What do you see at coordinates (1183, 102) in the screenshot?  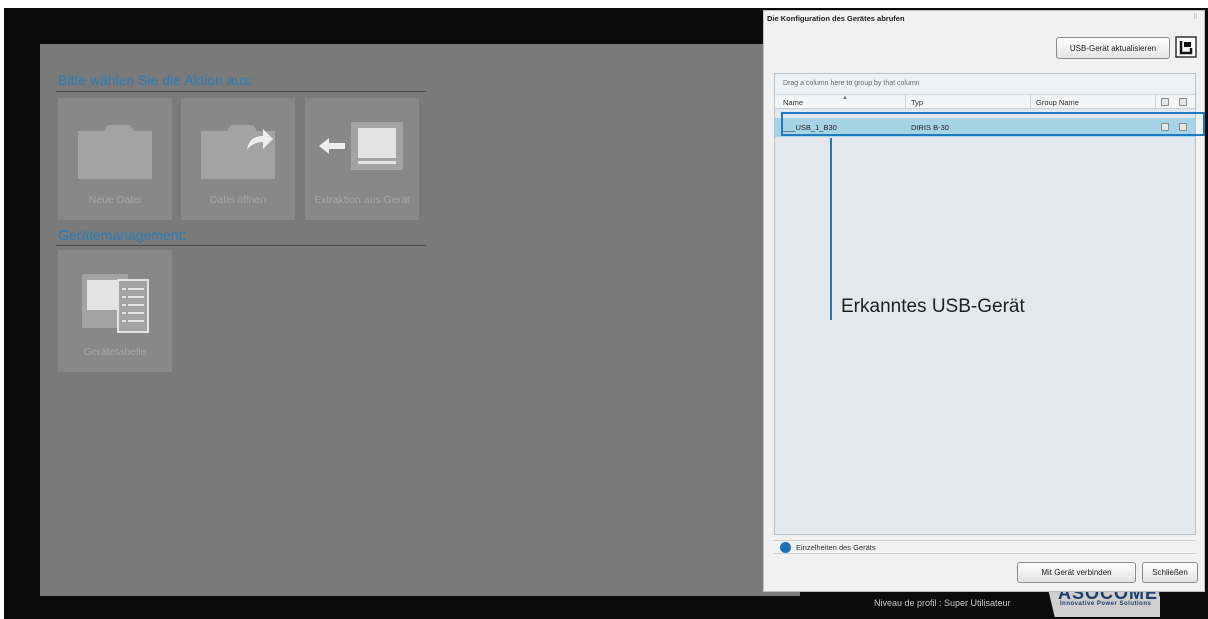 I see `delete-column-icon` at bounding box center [1183, 102].